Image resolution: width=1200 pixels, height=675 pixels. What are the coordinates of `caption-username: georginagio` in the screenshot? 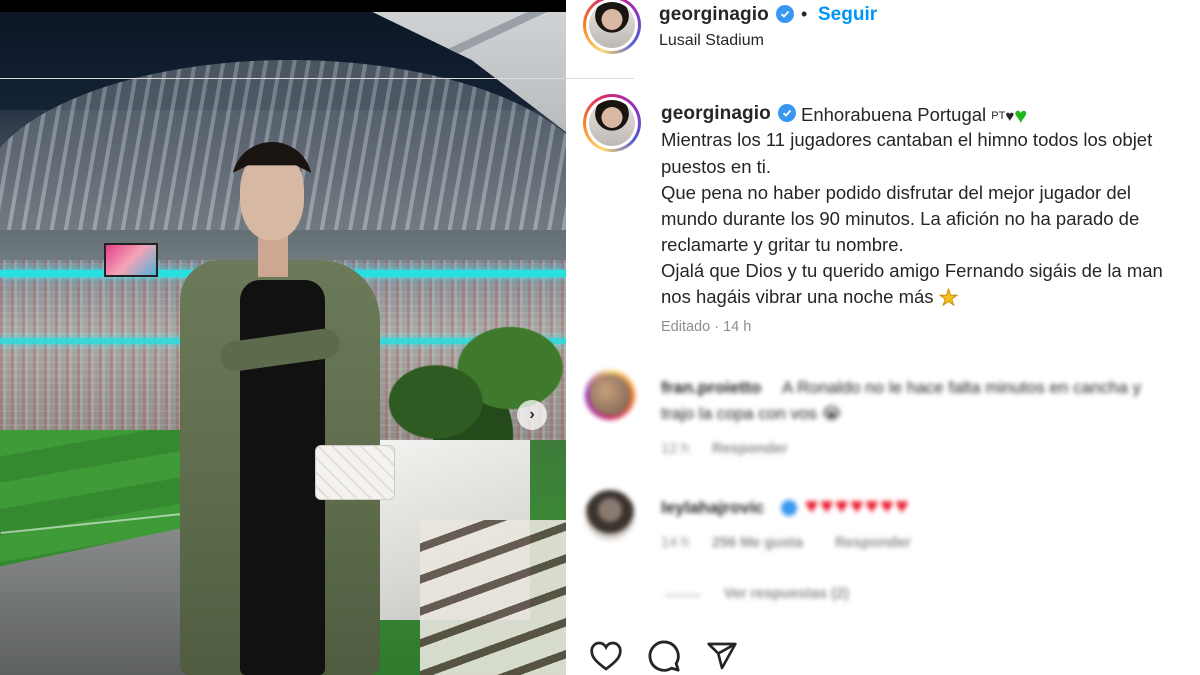 It's located at (716, 114).